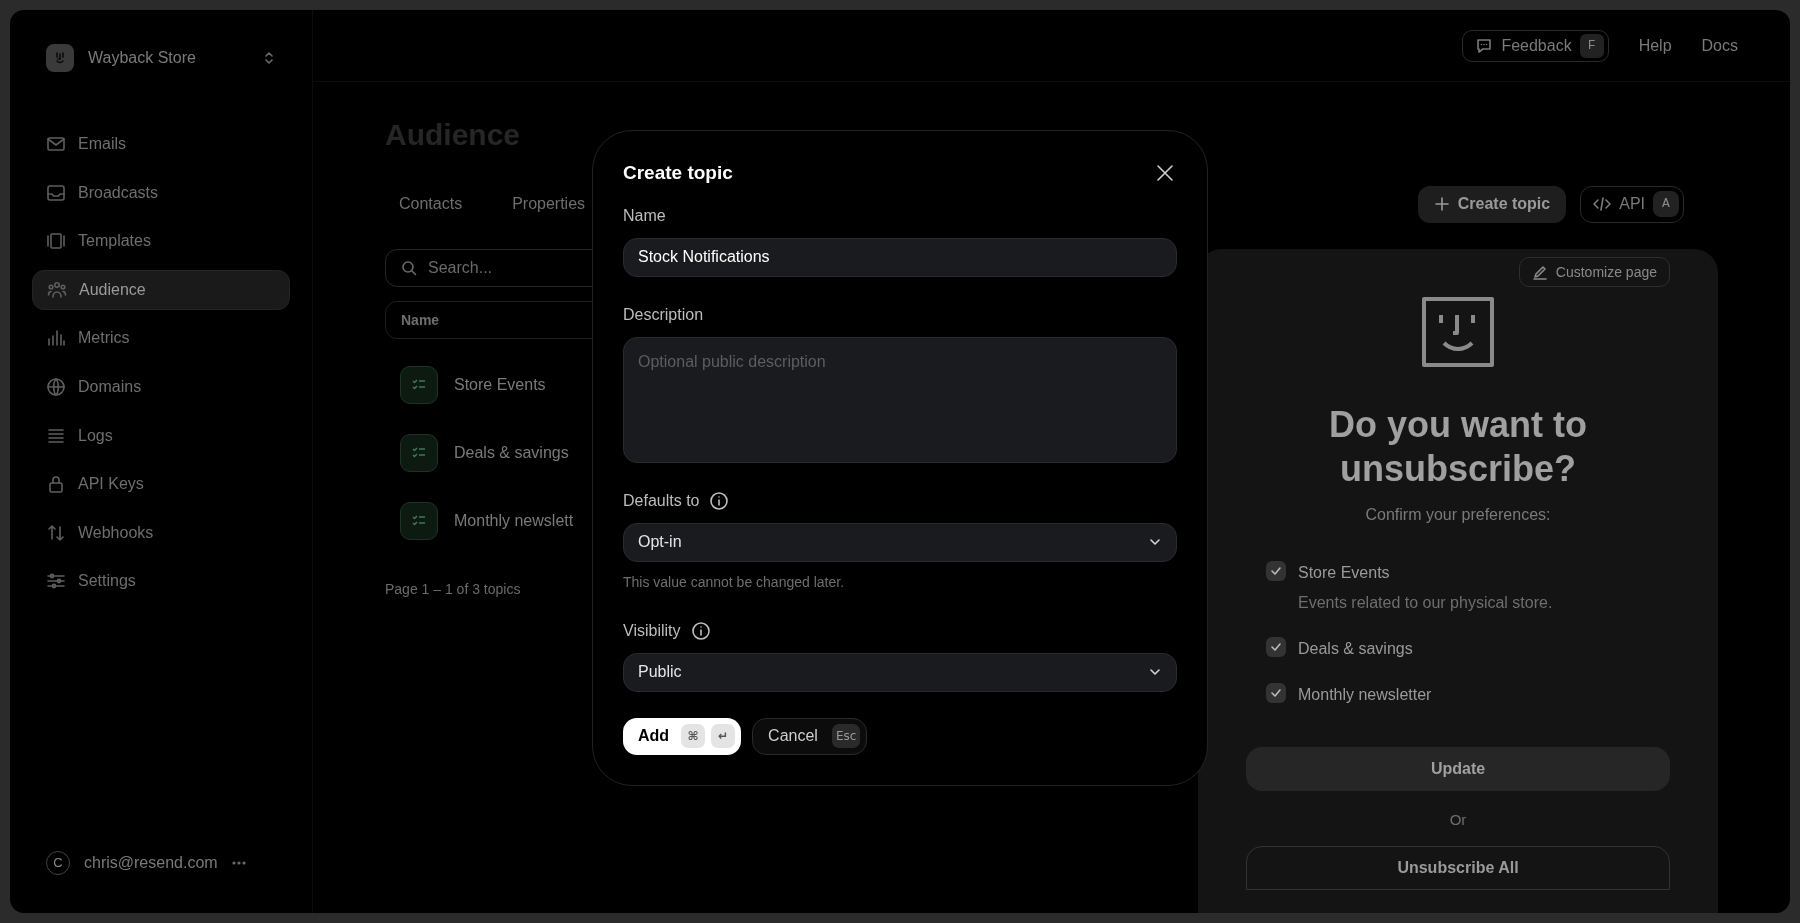  Describe the element at coordinates (1441, 204) in the screenshot. I see `plus-icon` at that location.